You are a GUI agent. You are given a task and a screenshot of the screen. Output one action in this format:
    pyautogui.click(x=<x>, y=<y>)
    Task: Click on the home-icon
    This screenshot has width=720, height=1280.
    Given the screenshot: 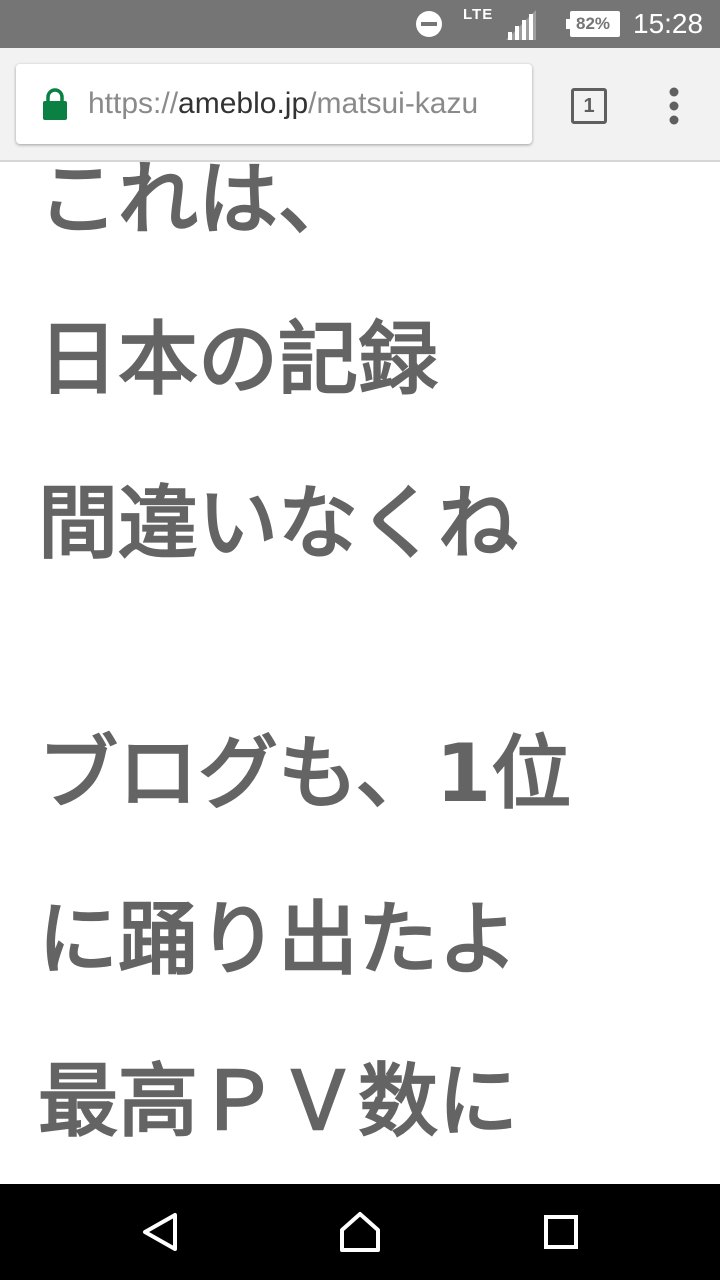 What is the action you would take?
    pyautogui.click(x=360, y=1232)
    